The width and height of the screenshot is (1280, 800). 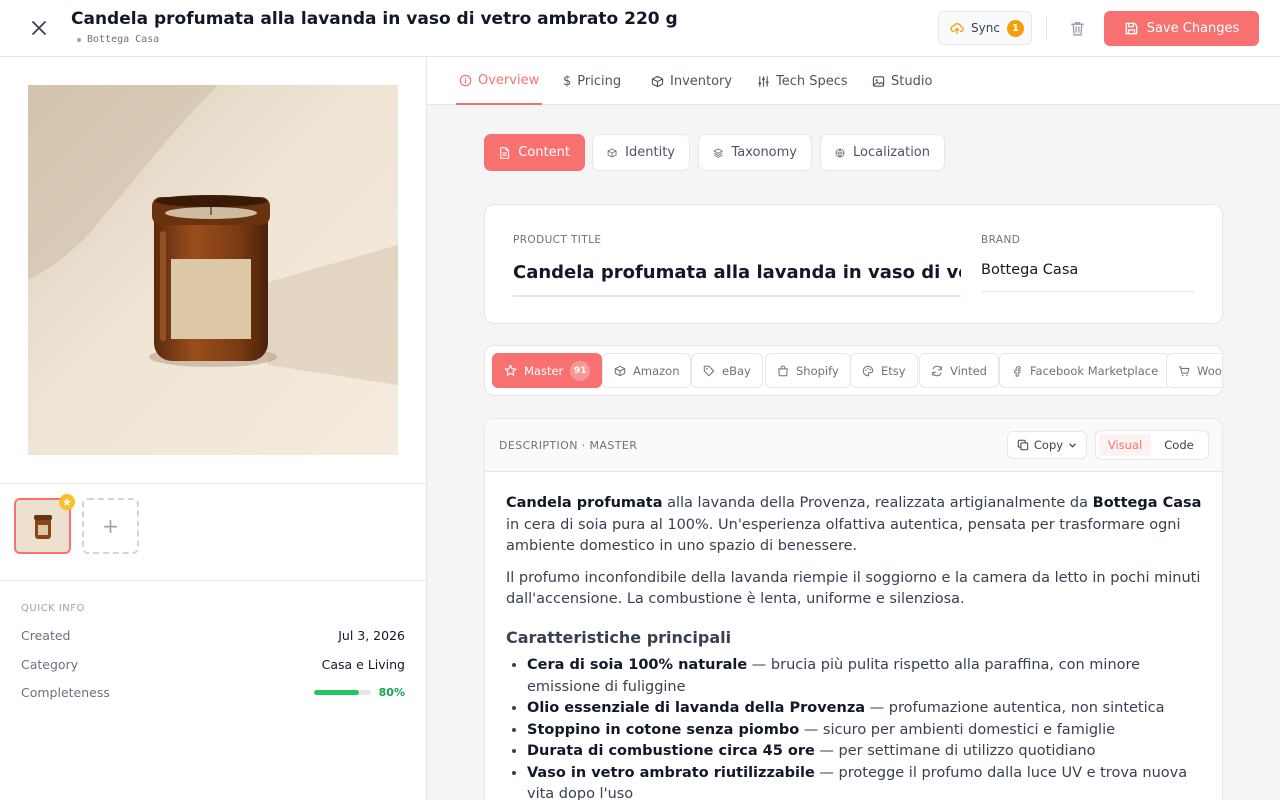 I want to click on channel-label: Shopify, so click(x=817, y=370).